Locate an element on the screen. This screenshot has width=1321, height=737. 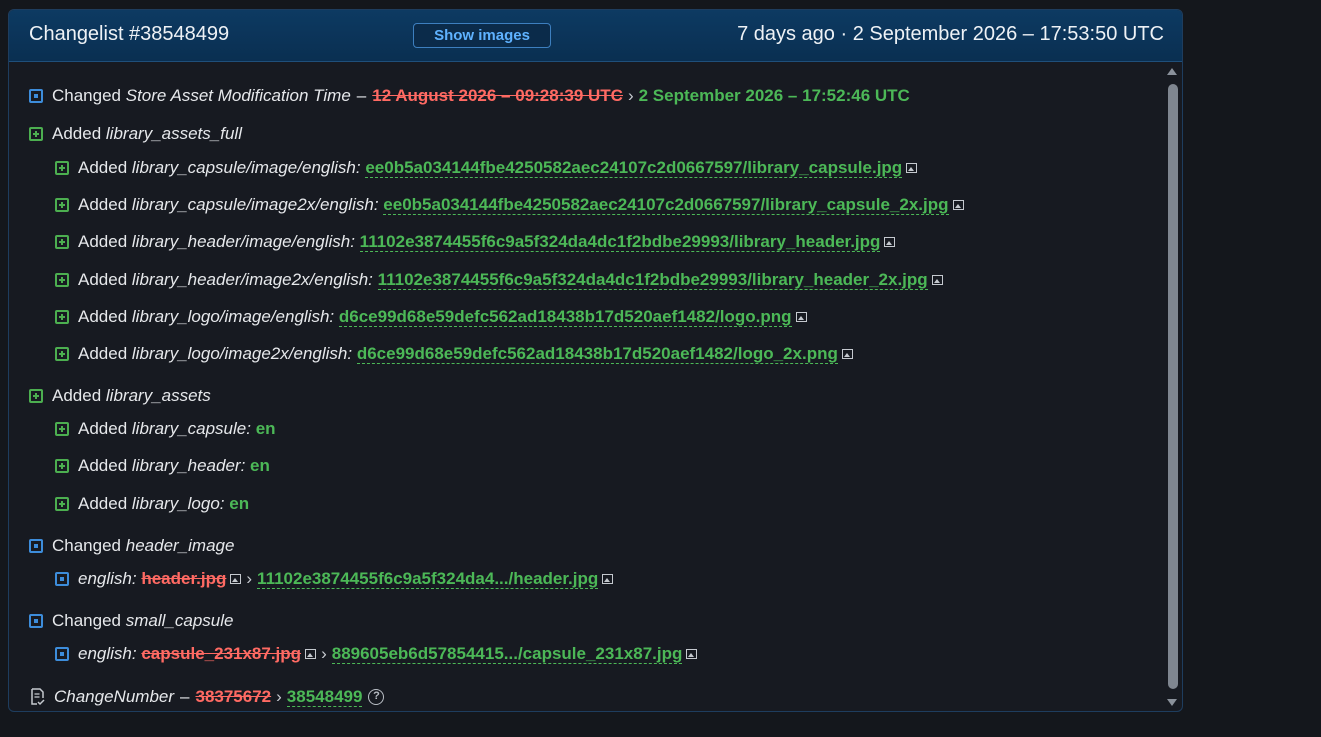
key-label: library_assets is located at coordinates (158, 395).